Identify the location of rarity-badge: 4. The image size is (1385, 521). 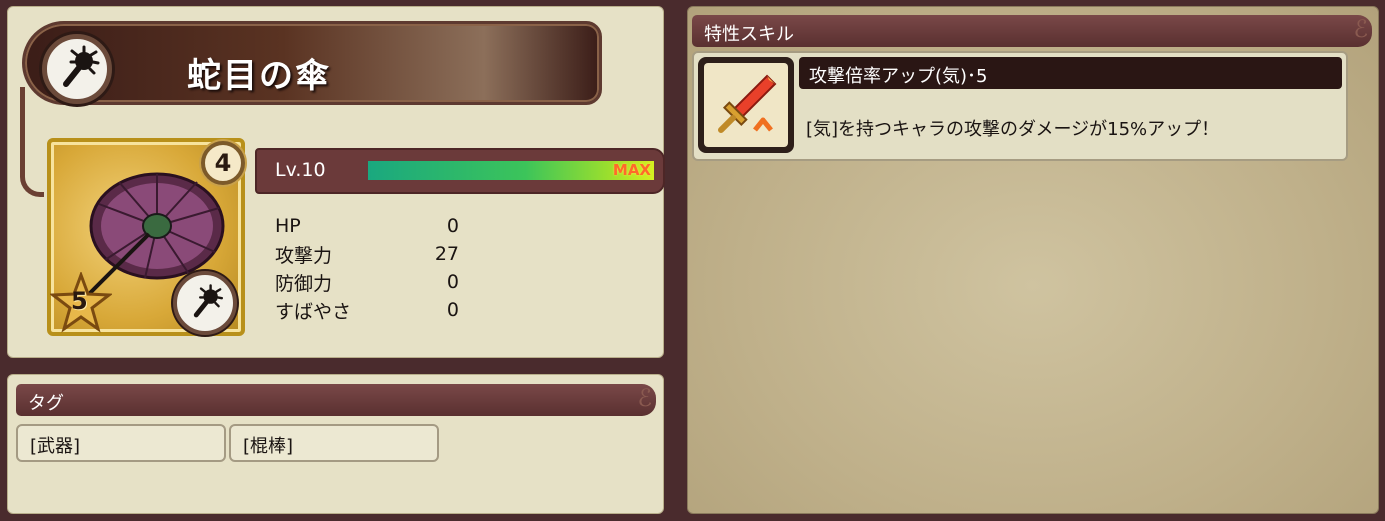
(223, 163).